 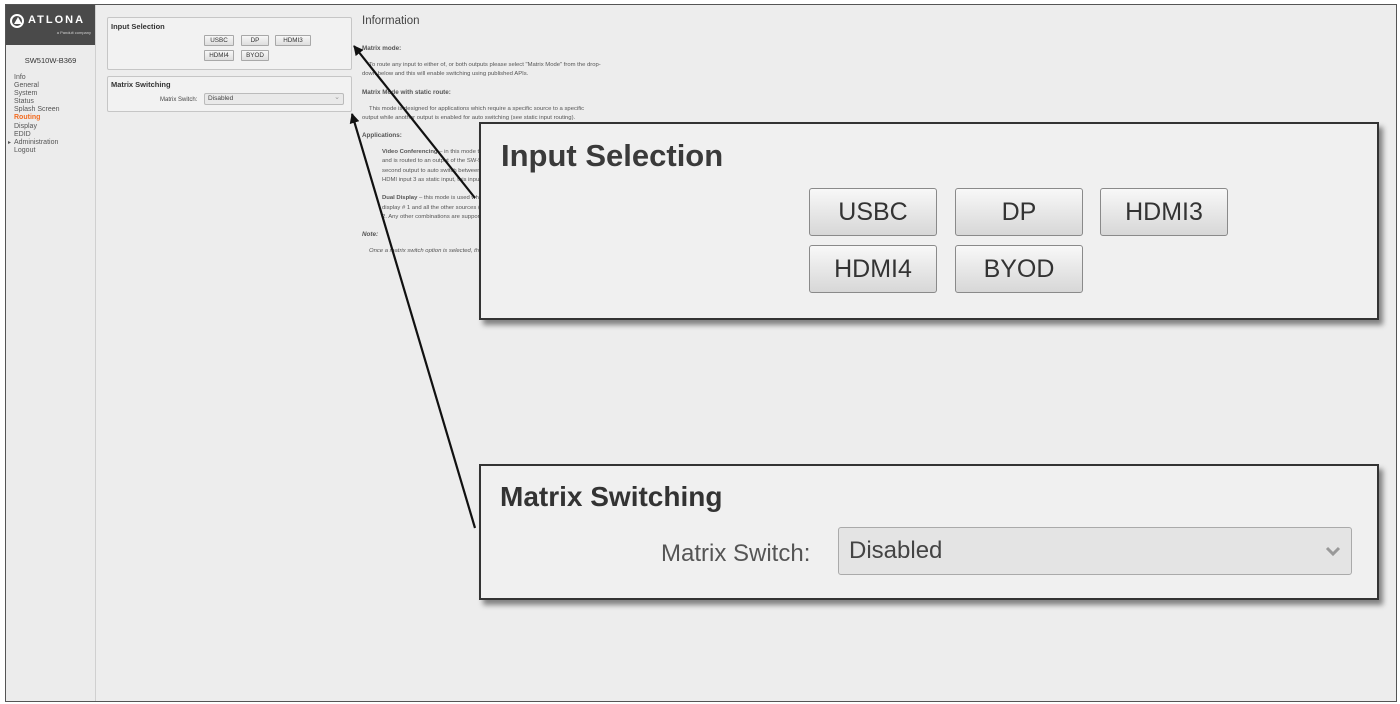 I want to click on device-name: SW510W-B369, so click(x=50, y=60).